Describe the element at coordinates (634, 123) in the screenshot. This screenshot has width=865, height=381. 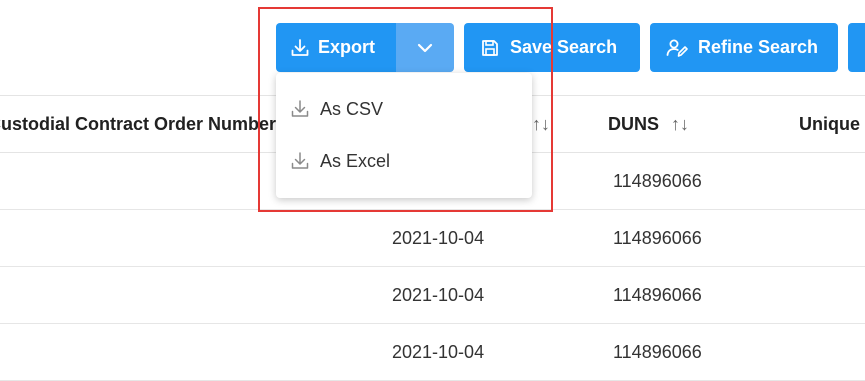
I see `column-header-duns-label: DUNS` at that location.